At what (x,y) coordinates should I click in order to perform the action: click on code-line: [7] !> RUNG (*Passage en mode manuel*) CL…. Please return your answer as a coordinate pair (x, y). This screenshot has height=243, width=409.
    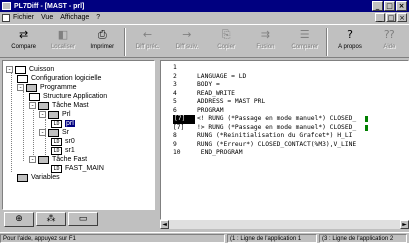
    Looking at the image, I should click on (271, 128).